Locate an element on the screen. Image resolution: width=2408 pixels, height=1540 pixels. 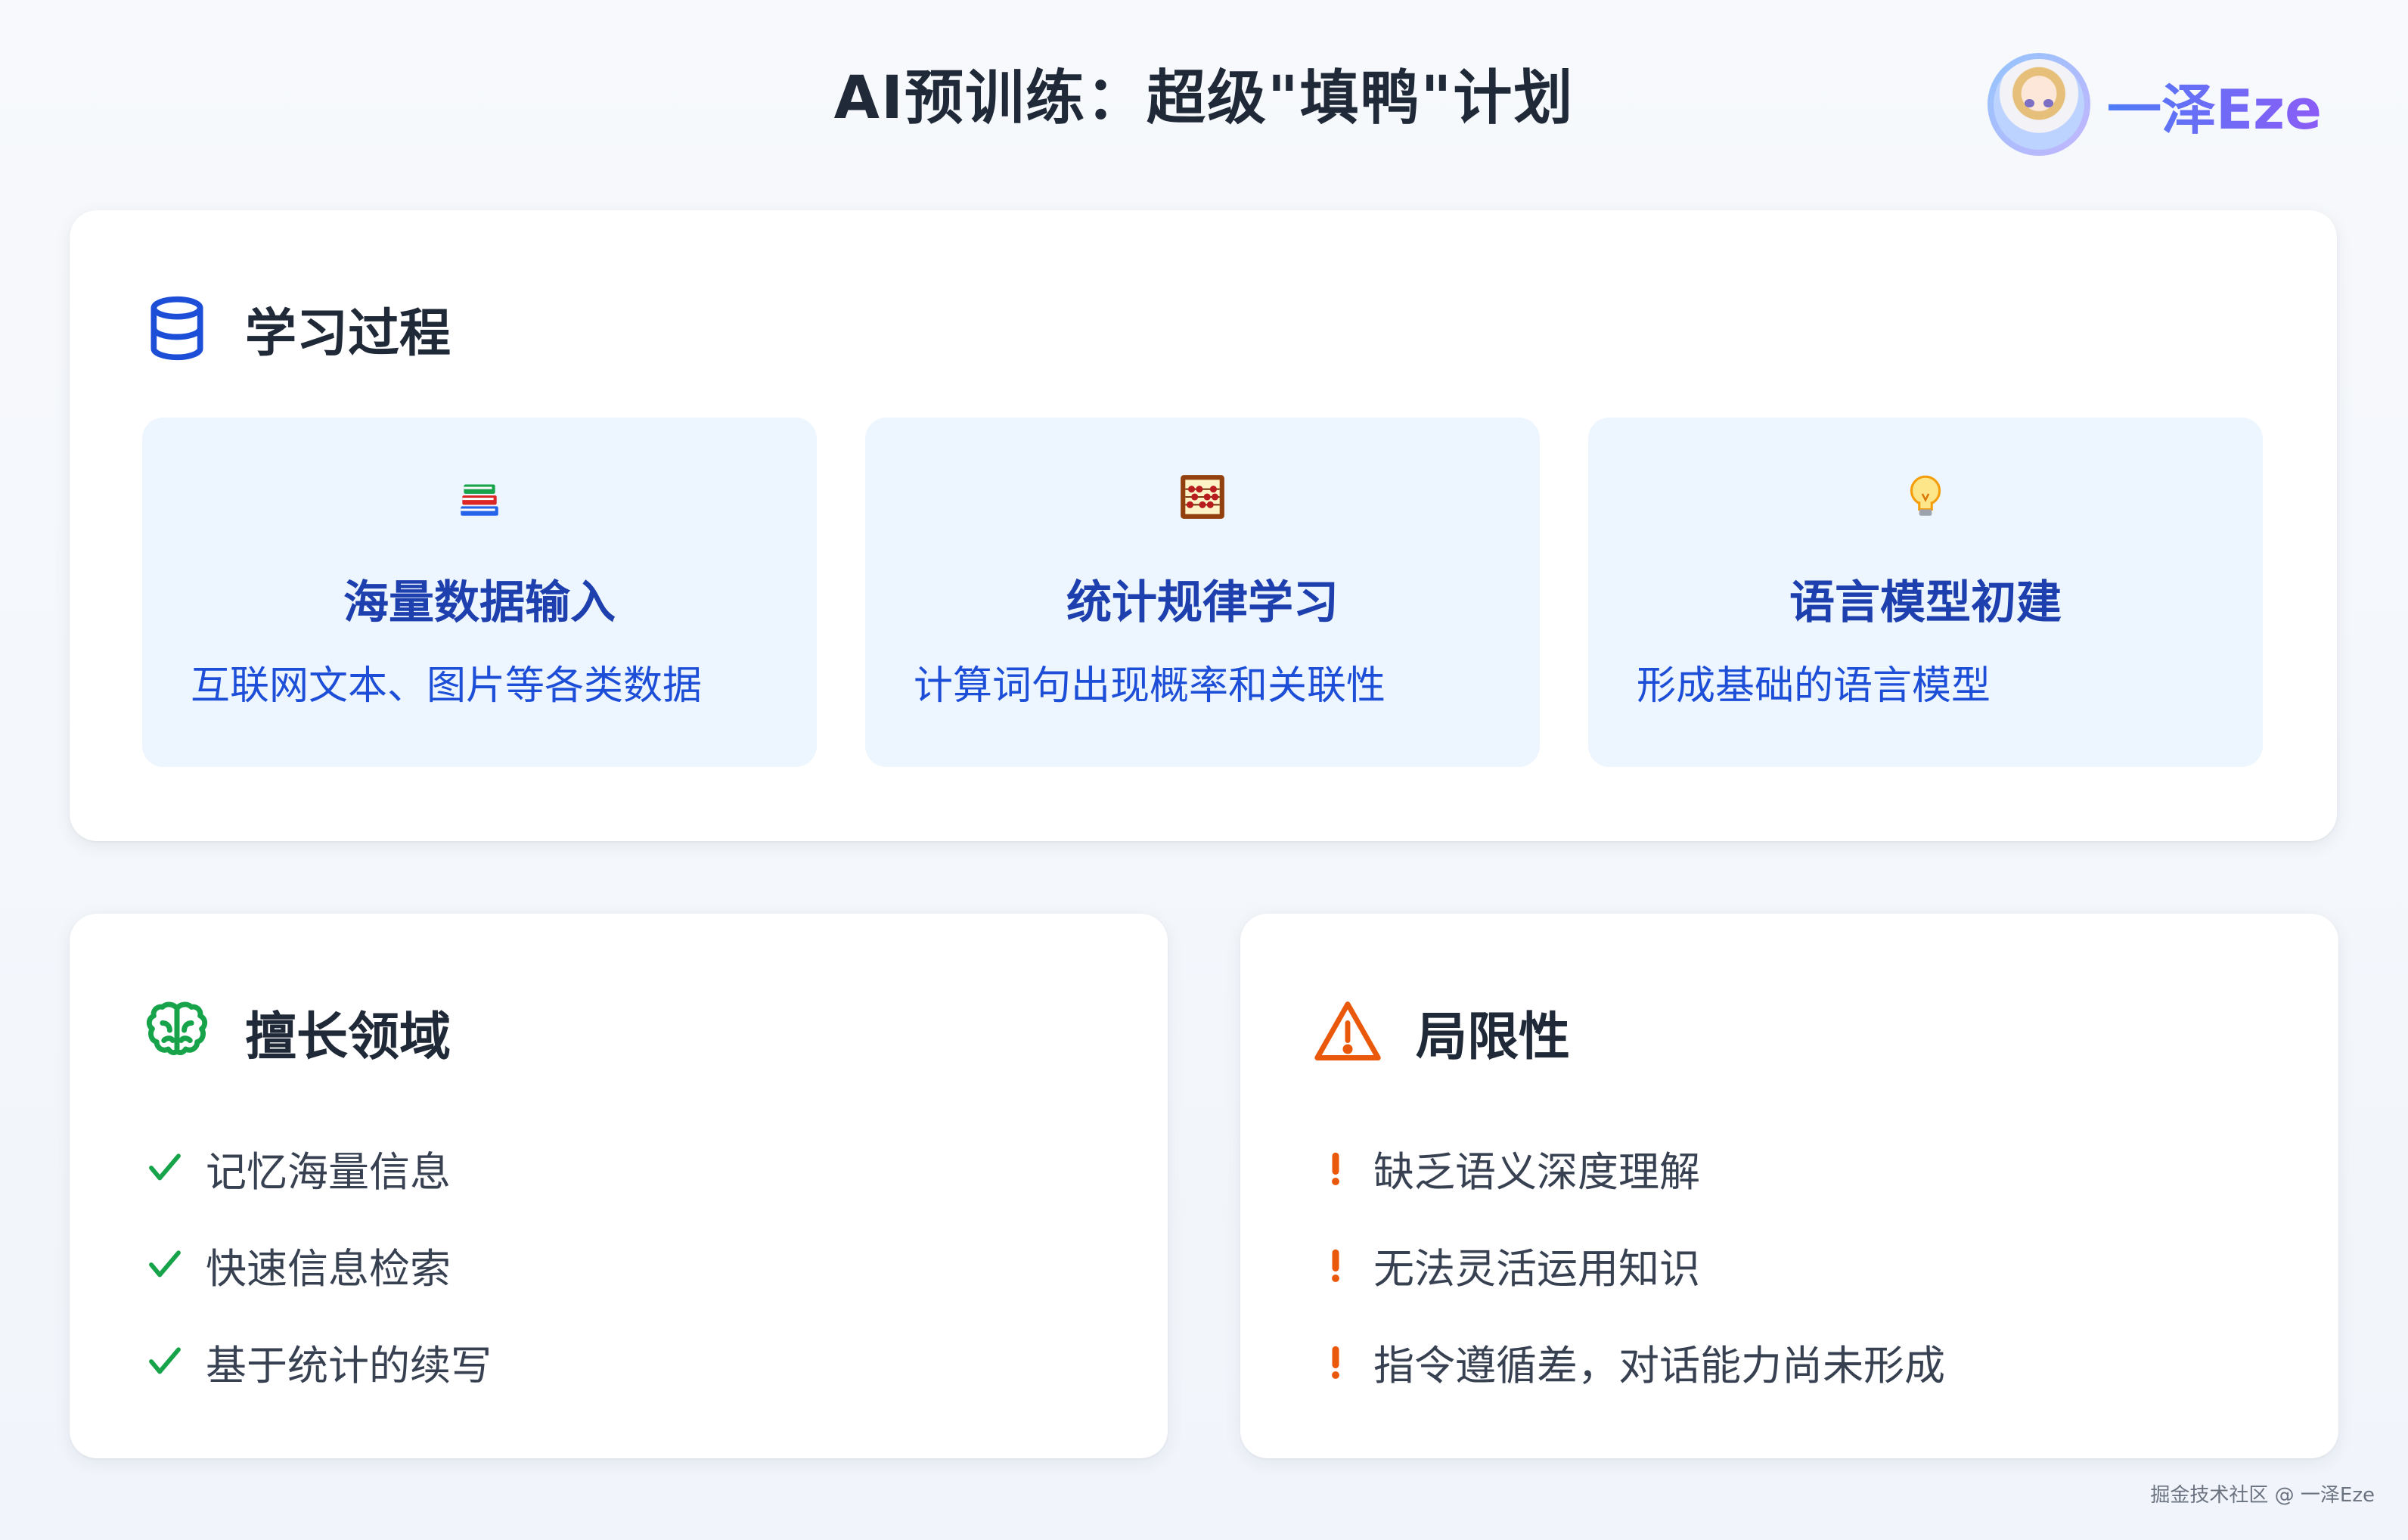
step-description: 形成基础的语言模型 is located at coordinates (1814, 686).